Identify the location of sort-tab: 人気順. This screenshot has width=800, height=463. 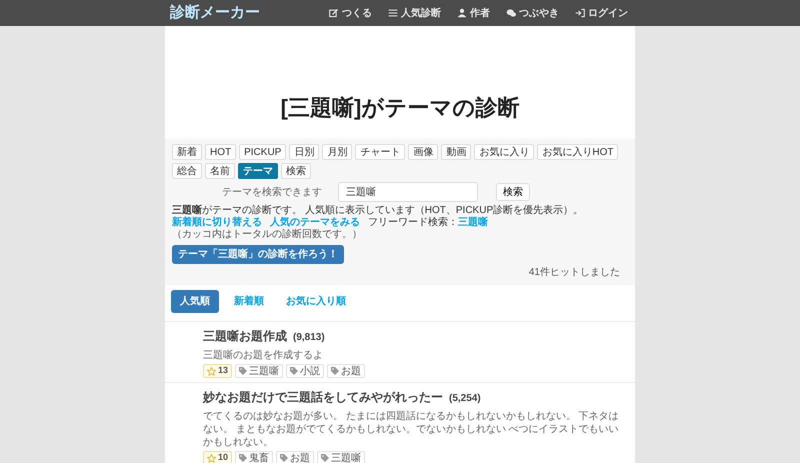
(195, 301).